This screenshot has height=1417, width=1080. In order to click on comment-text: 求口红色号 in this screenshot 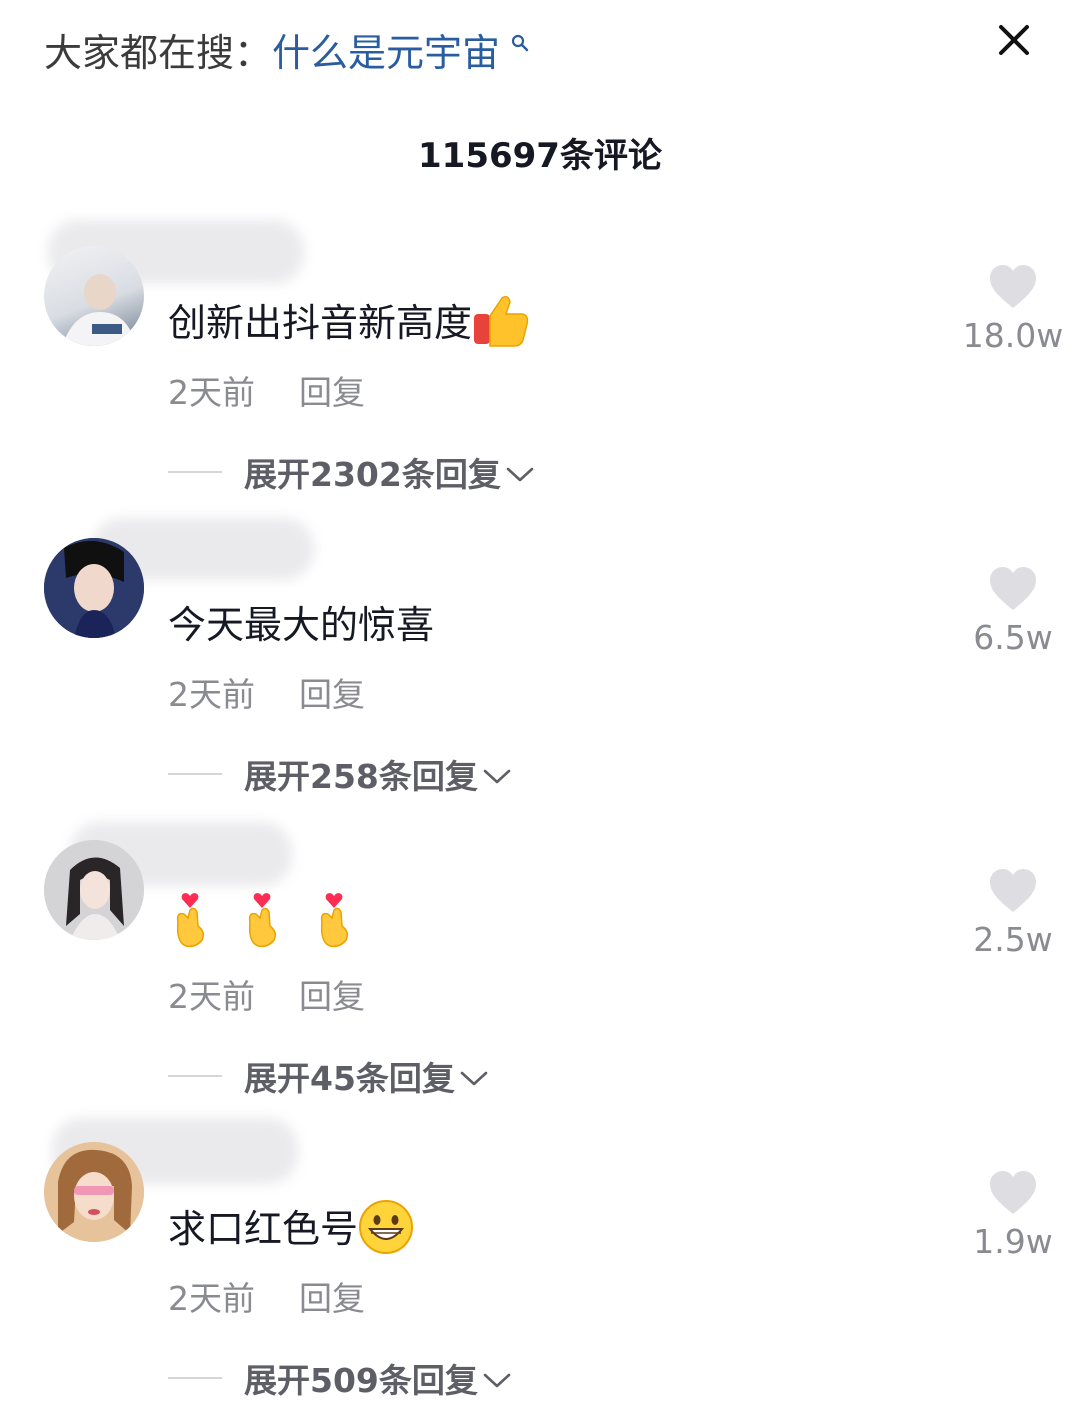, I will do `click(291, 1231)`.